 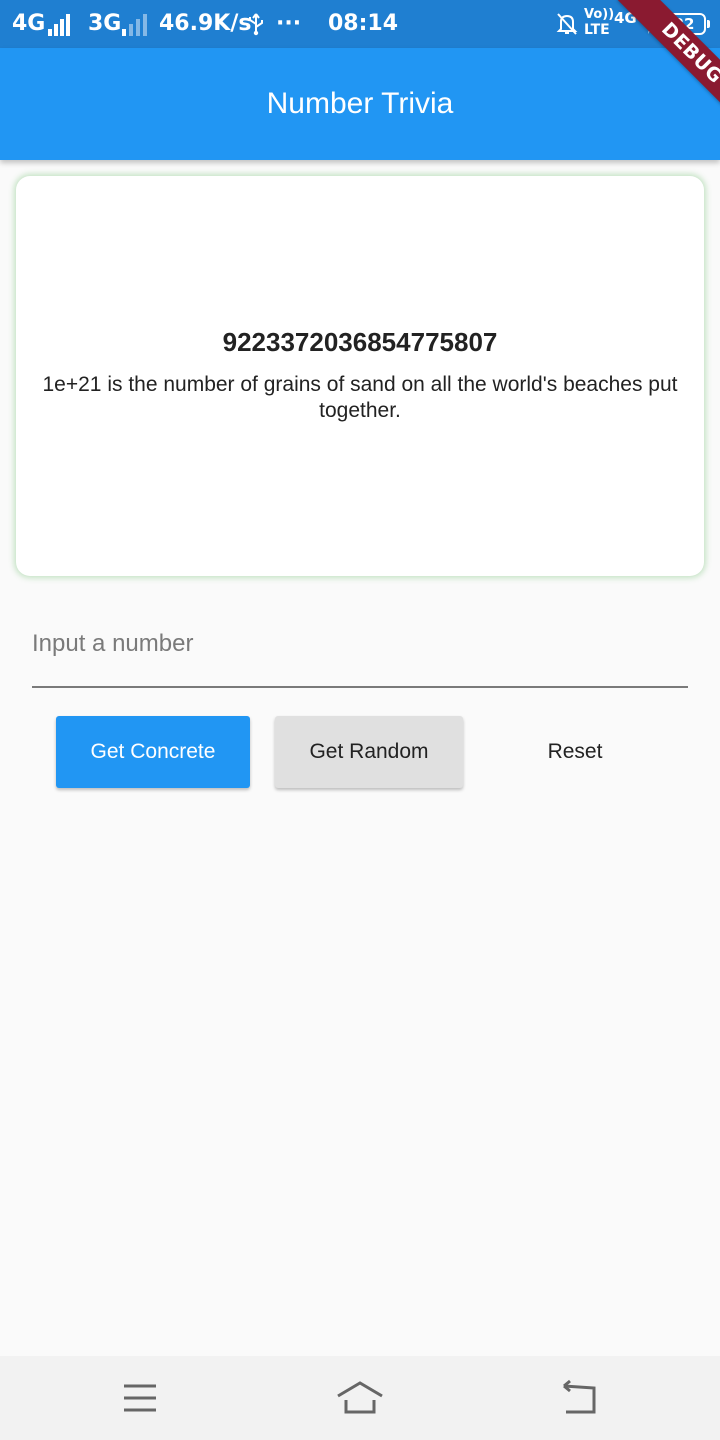 What do you see at coordinates (360, 342) in the screenshot?
I see `trivia-number: 9223372036854775807` at bounding box center [360, 342].